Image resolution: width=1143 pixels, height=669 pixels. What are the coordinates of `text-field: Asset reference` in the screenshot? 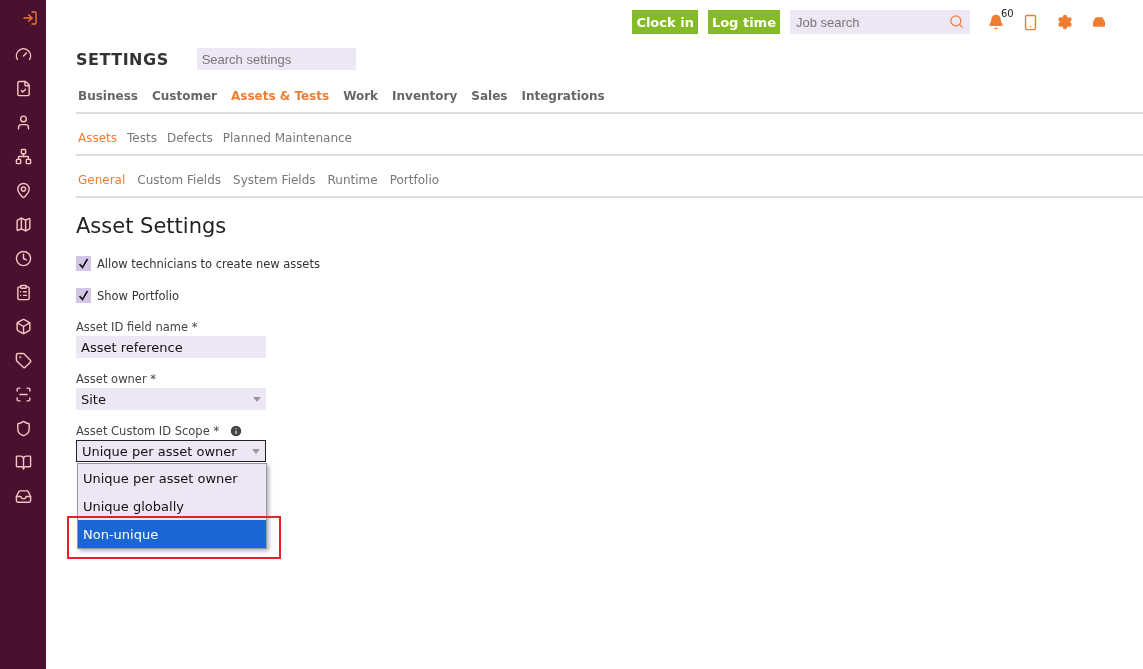 It's located at (171, 347).